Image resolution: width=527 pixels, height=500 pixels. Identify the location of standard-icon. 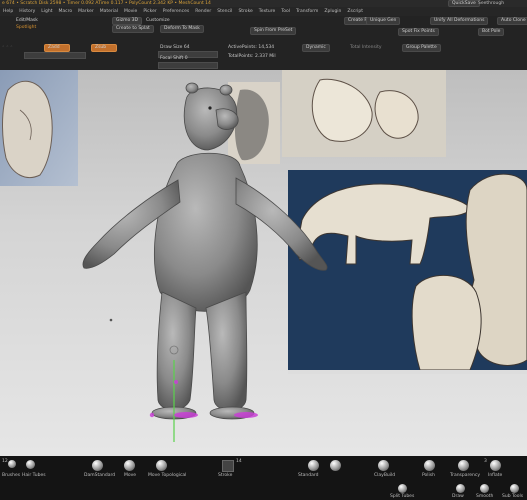
(313, 465).